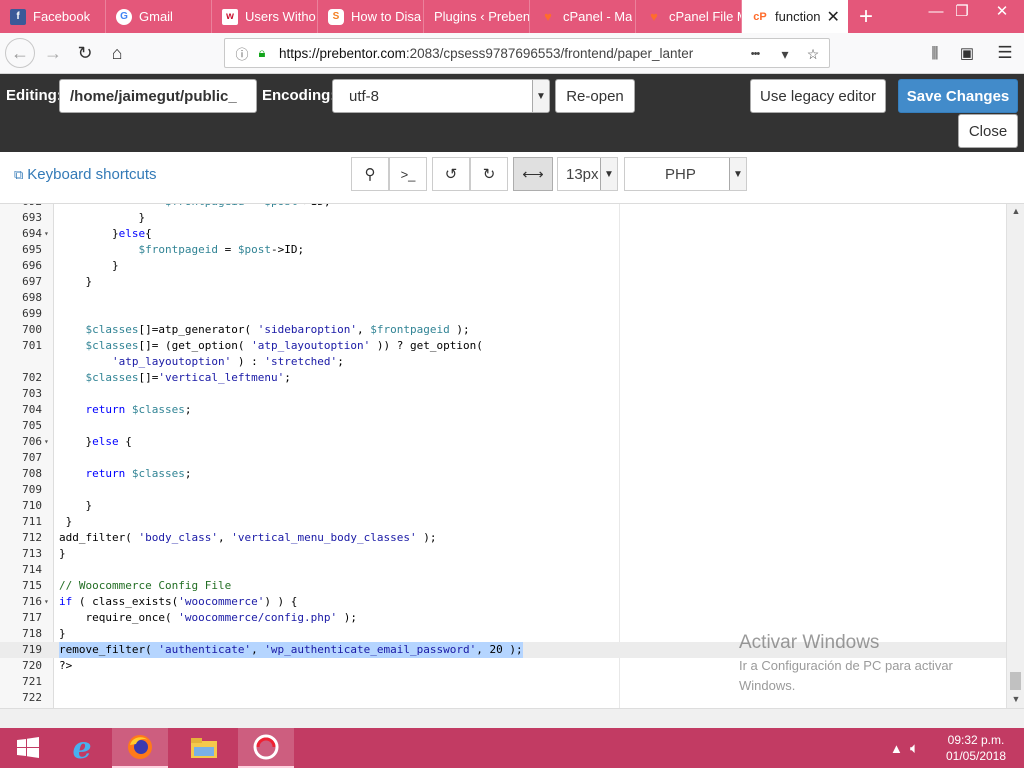 This screenshot has width=1024, height=768. What do you see at coordinates (685, 174) in the screenshot?
I see `language-mode-select: PHP ▼` at bounding box center [685, 174].